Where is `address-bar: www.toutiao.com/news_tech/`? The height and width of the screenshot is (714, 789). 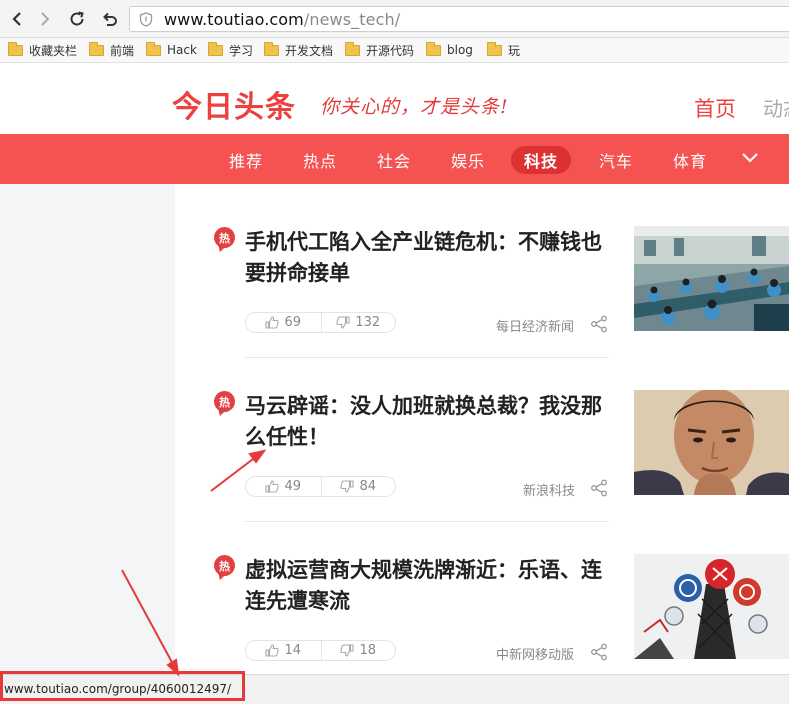
address-bar: www.toutiao.com/news_tech/ is located at coordinates (459, 19).